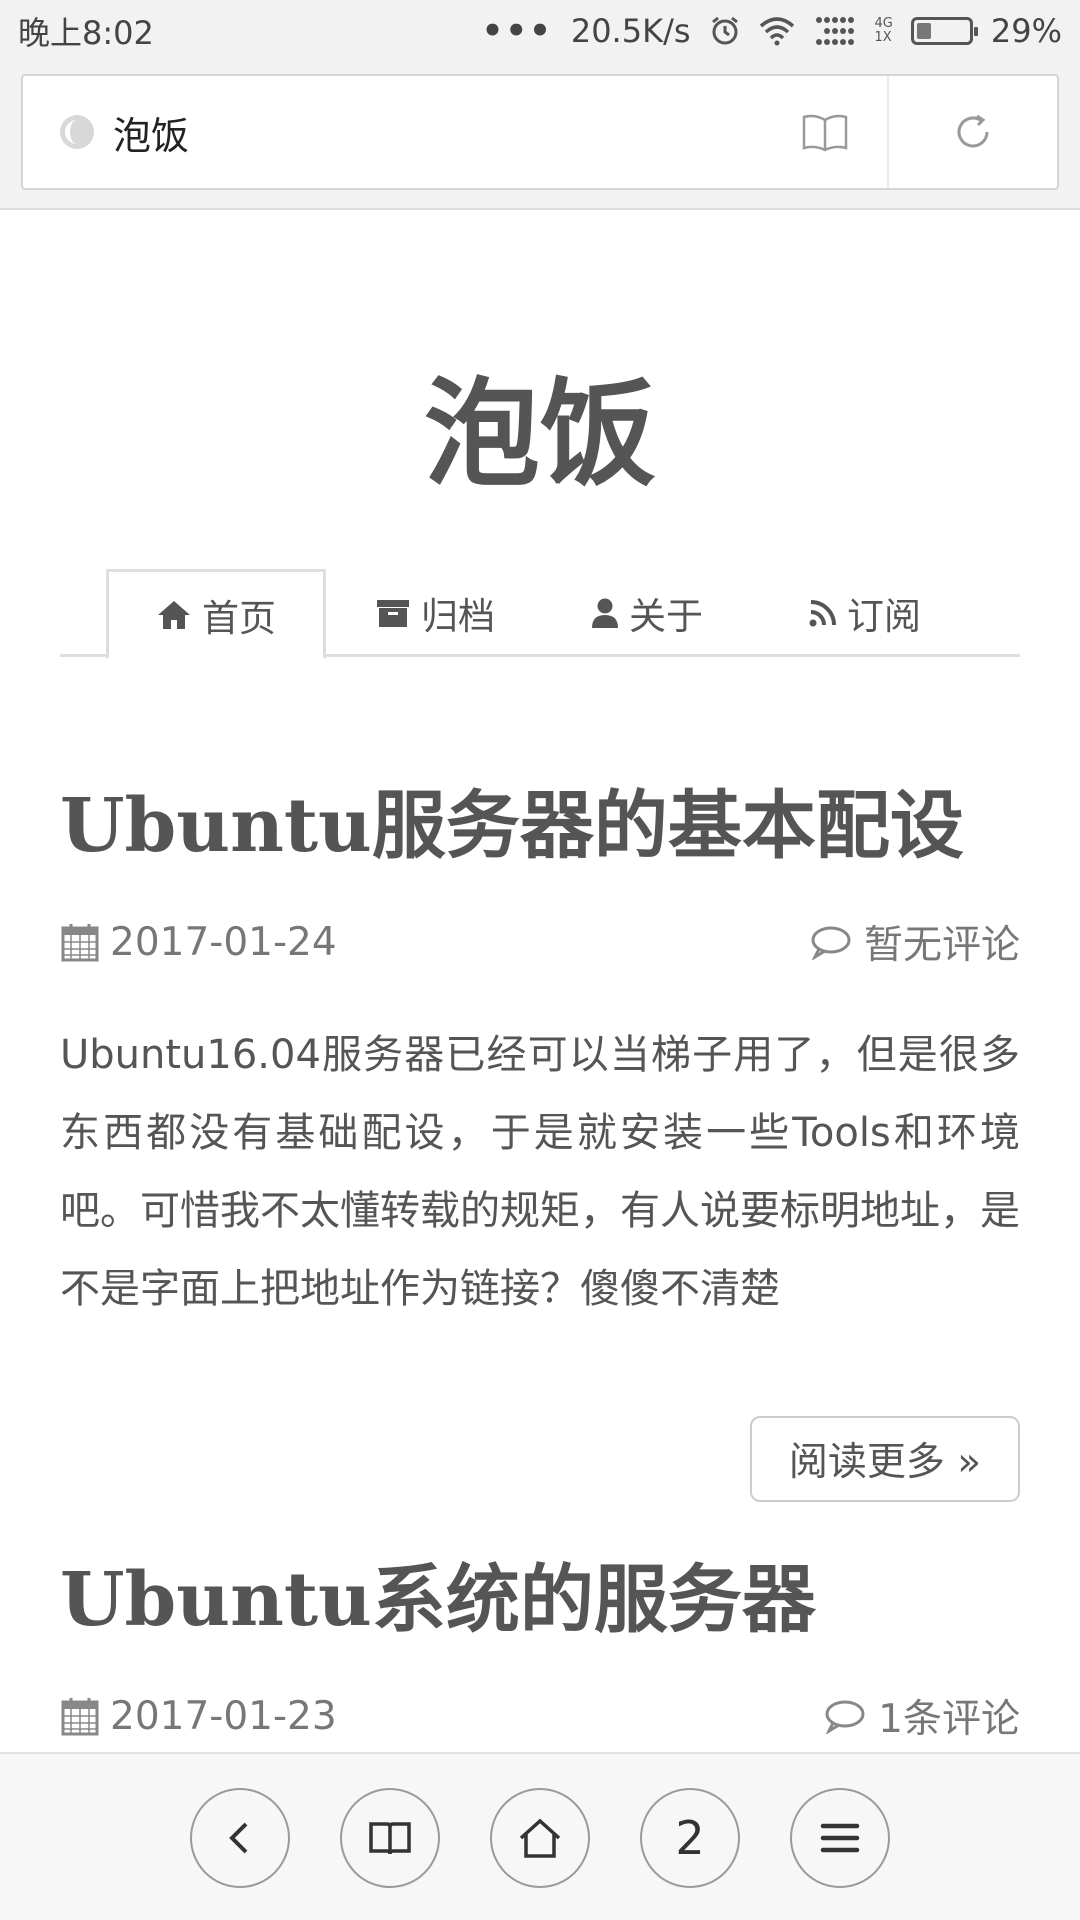 The height and width of the screenshot is (1920, 1080). What do you see at coordinates (666, 616) in the screenshot?
I see `nav-tab-label: 关于` at bounding box center [666, 616].